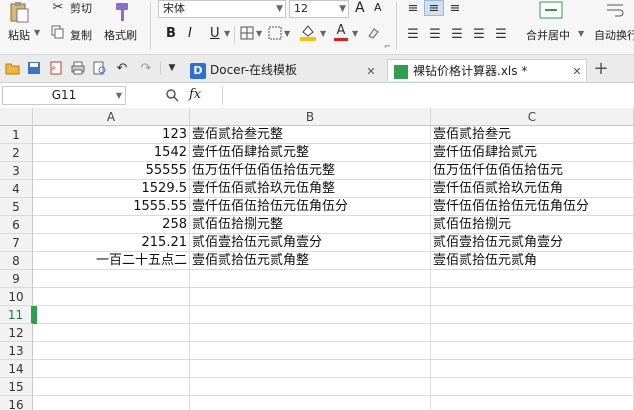 This screenshot has height=410, width=634. I want to click on cell-a8: 一百二十五点二, so click(111, 261).